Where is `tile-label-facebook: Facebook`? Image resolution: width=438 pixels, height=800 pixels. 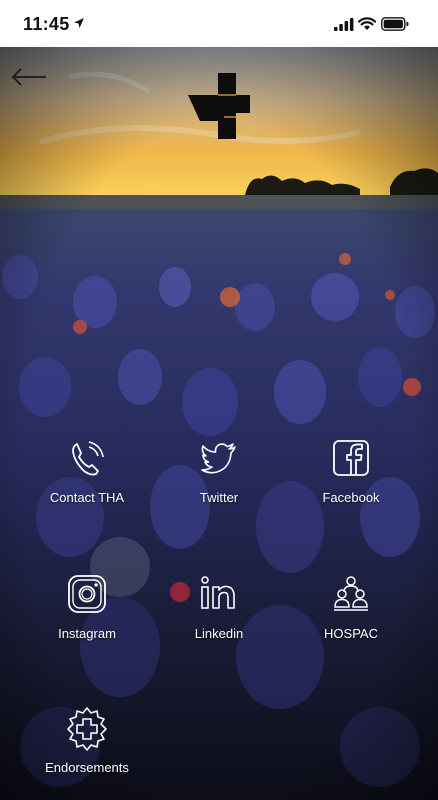
tile-label-facebook: Facebook is located at coordinates (351, 497).